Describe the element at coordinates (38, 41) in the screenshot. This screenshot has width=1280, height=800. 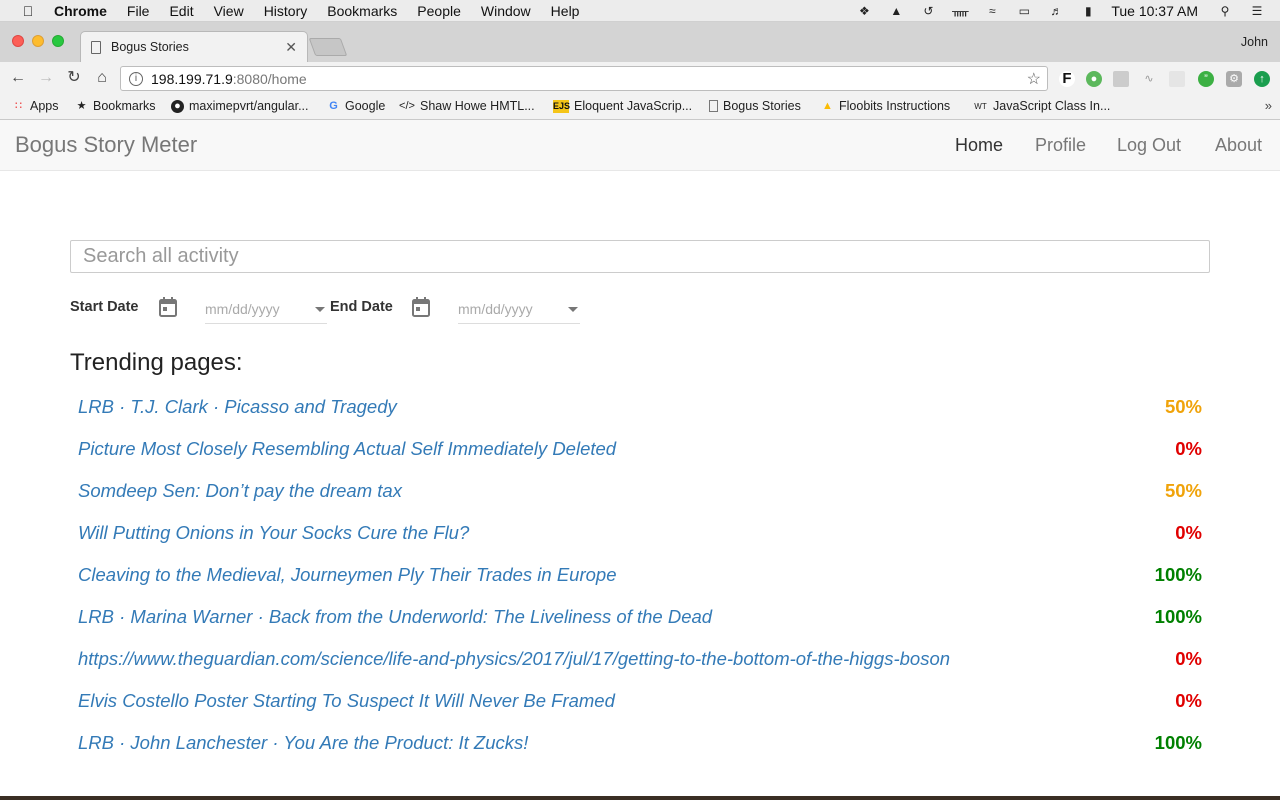
I see `minimize-window-button` at that location.